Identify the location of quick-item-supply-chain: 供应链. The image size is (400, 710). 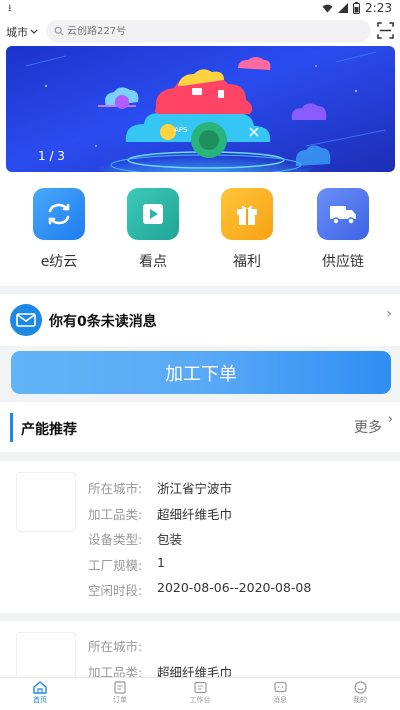
(343, 229).